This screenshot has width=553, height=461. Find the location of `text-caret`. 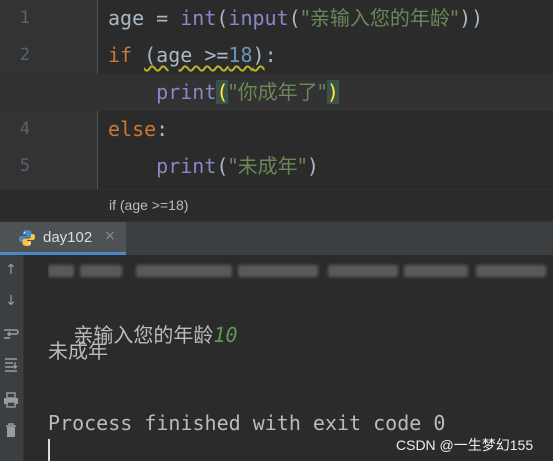

text-caret is located at coordinates (49, 450).